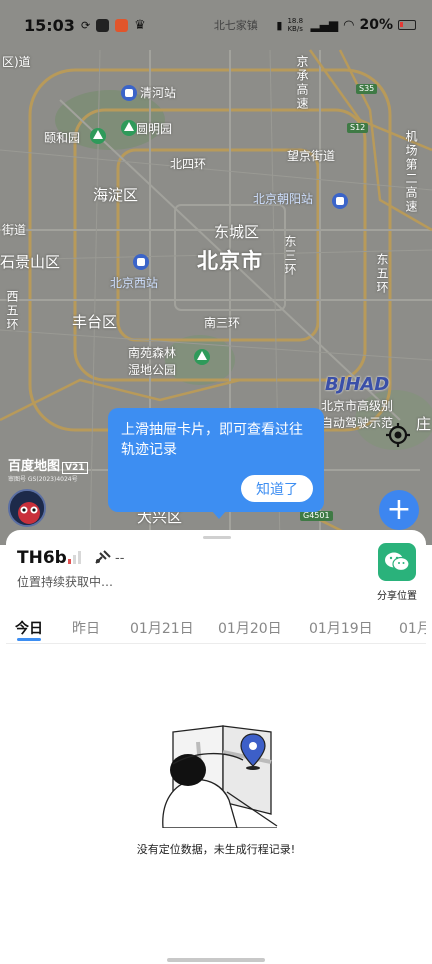 The height and width of the screenshot is (964, 432). What do you see at coordinates (316, 516) in the screenshot?
I see `road-shield: G4501` at bounding box center [316, 516].